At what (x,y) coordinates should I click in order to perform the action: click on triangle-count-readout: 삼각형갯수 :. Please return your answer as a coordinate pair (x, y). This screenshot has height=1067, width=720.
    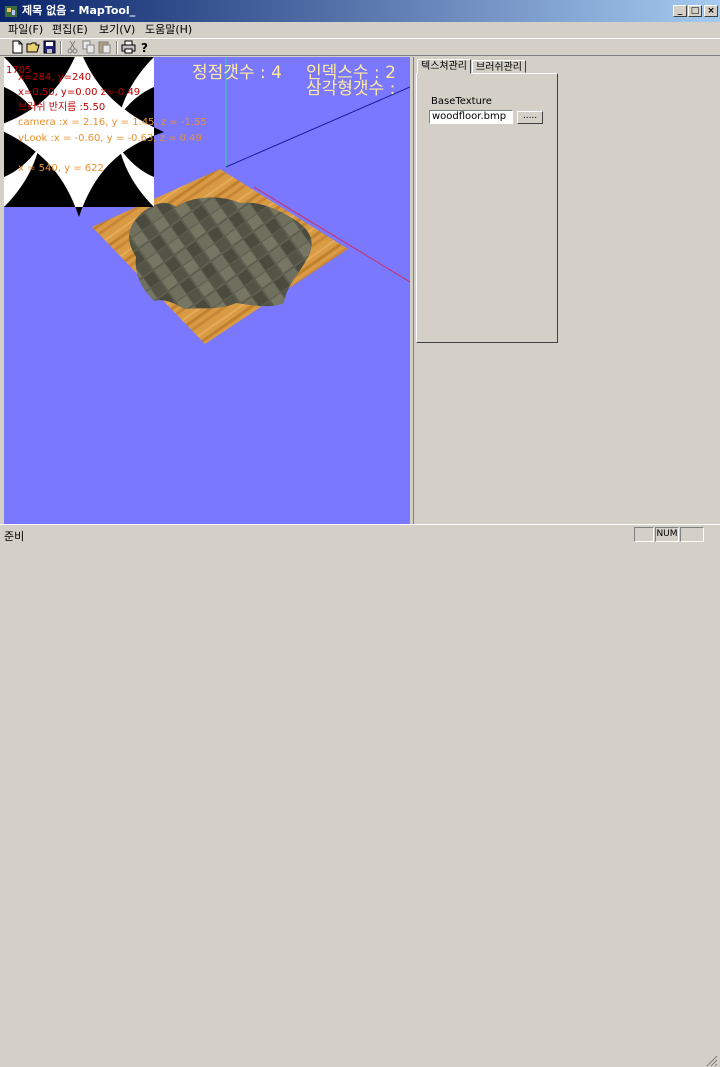
    Looking at the image, I should click on (351, 89).